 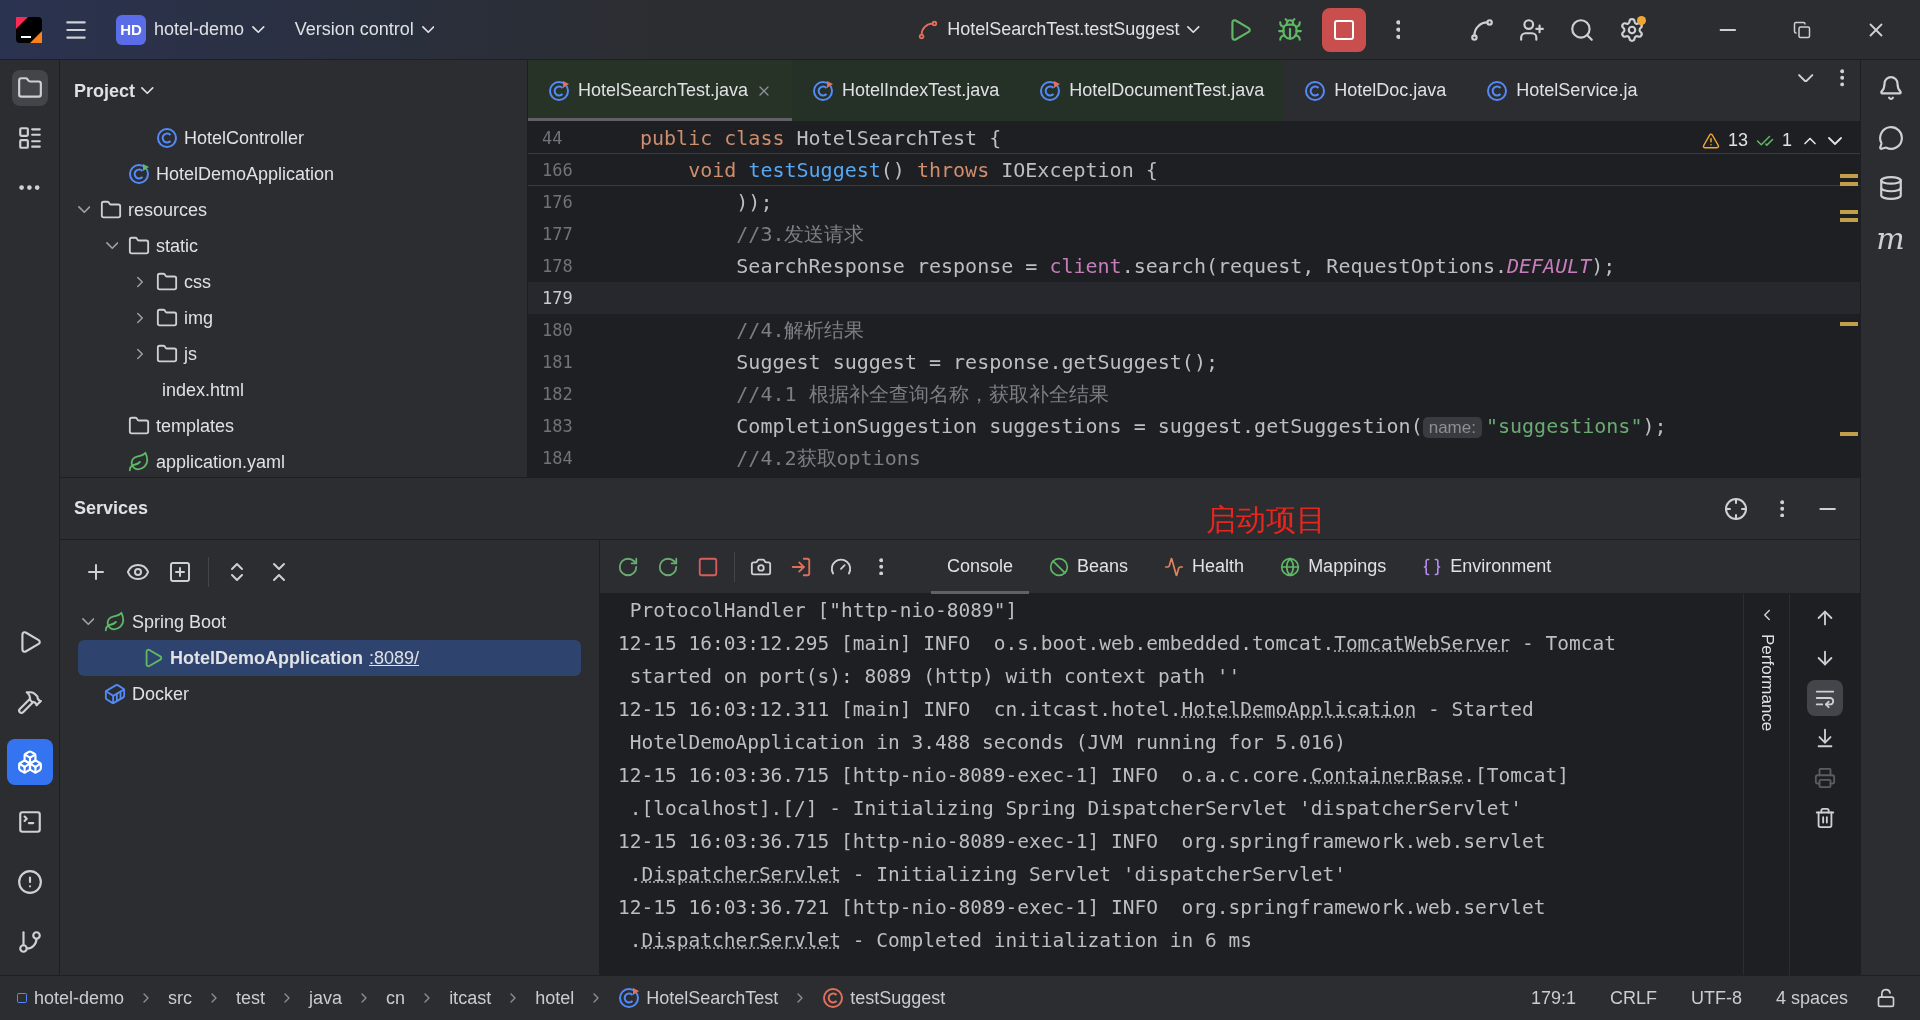 I want to click on unlocked-icon, so click(x=1886, y=998).